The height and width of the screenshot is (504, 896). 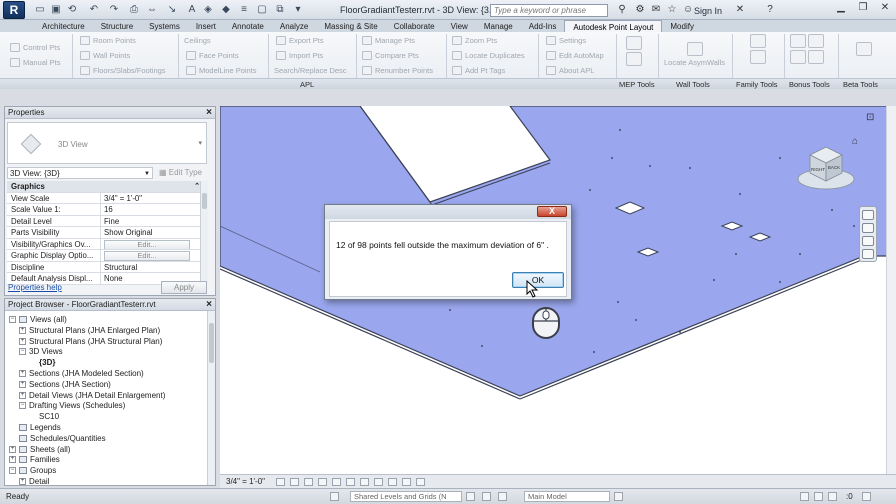 I want to click on tree-item: Schedules/Quantities, so click(x=57, y=438).